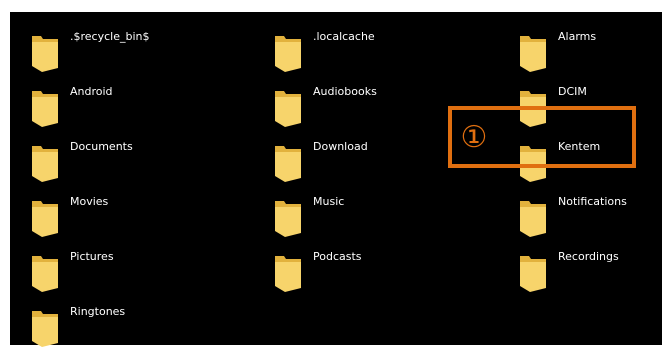  I want to click on folder-item: Recordings, so click(594, 270).